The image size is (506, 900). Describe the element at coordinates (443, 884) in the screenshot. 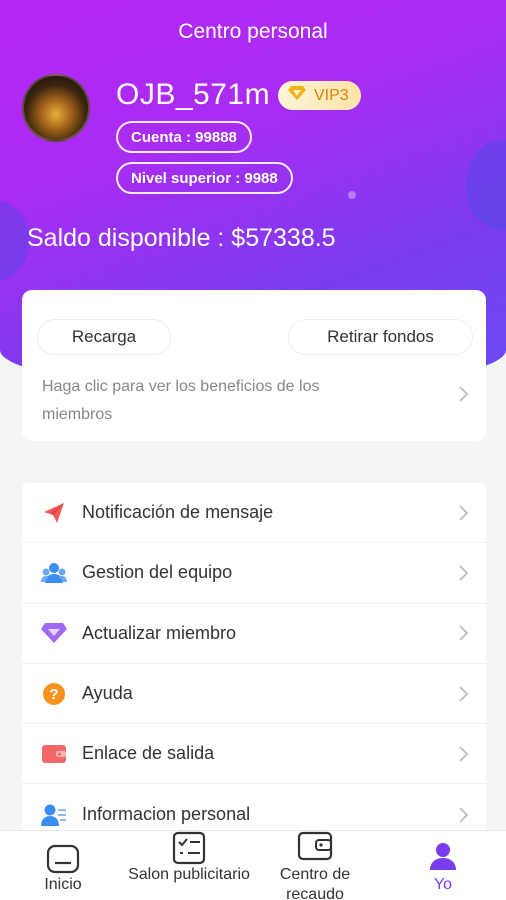

I see `tab-label: Yo` at that location.